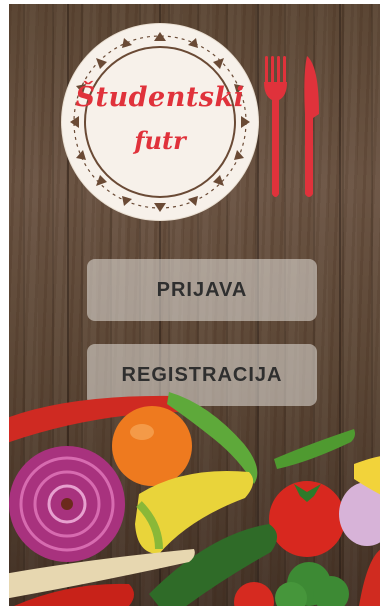  I want to click on logo-title-line1: Študentski, so click(160, 97).